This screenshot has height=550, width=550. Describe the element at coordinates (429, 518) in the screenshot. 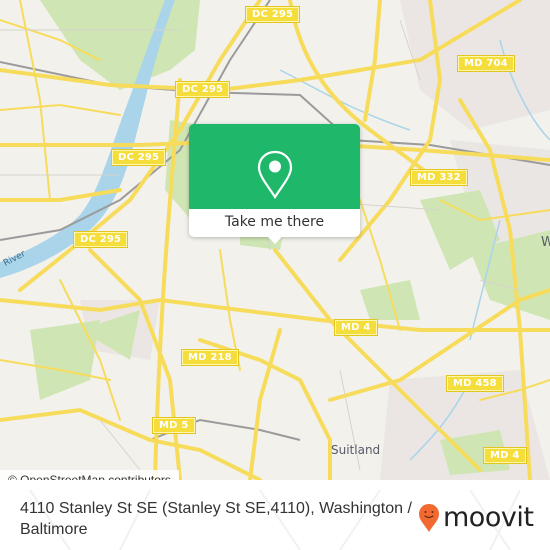

I see `moovit-smiley-pin-icon` at that location.